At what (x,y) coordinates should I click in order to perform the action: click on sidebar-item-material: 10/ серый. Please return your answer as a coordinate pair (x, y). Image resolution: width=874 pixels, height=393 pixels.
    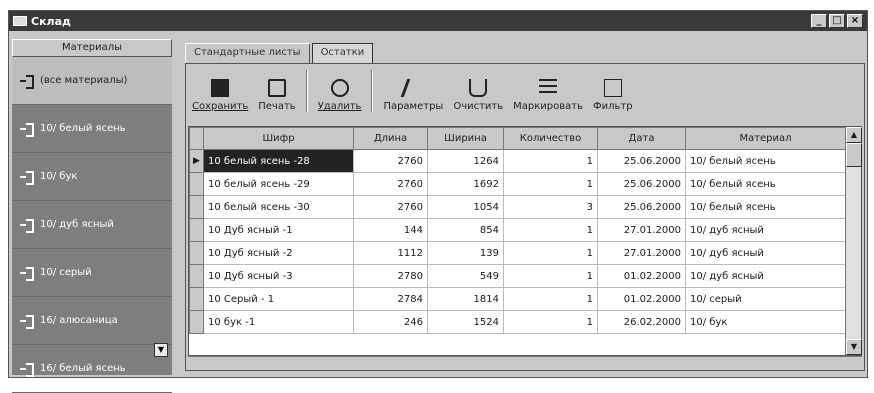
    Looking at the image, I should click on (92, 273).